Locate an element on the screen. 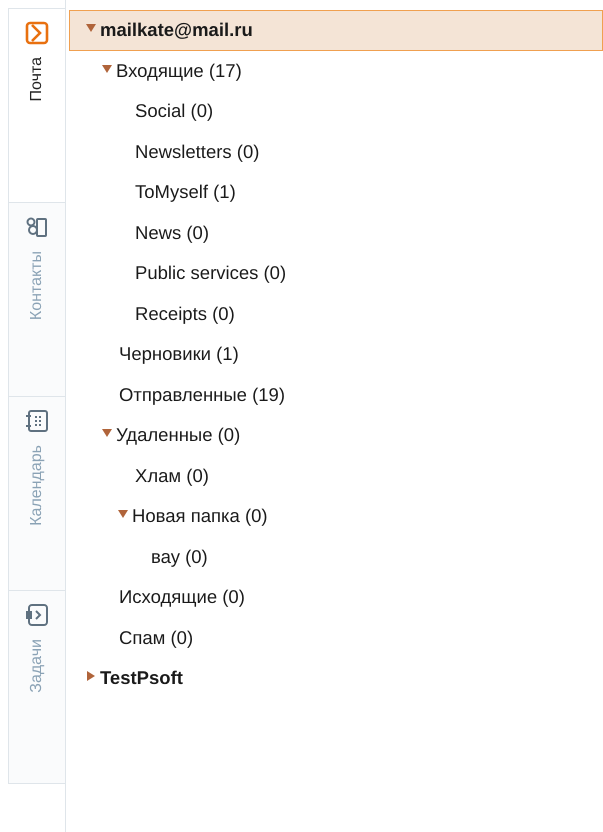  tree-item: Отправленные (19) is located at coordinates (336, 394).